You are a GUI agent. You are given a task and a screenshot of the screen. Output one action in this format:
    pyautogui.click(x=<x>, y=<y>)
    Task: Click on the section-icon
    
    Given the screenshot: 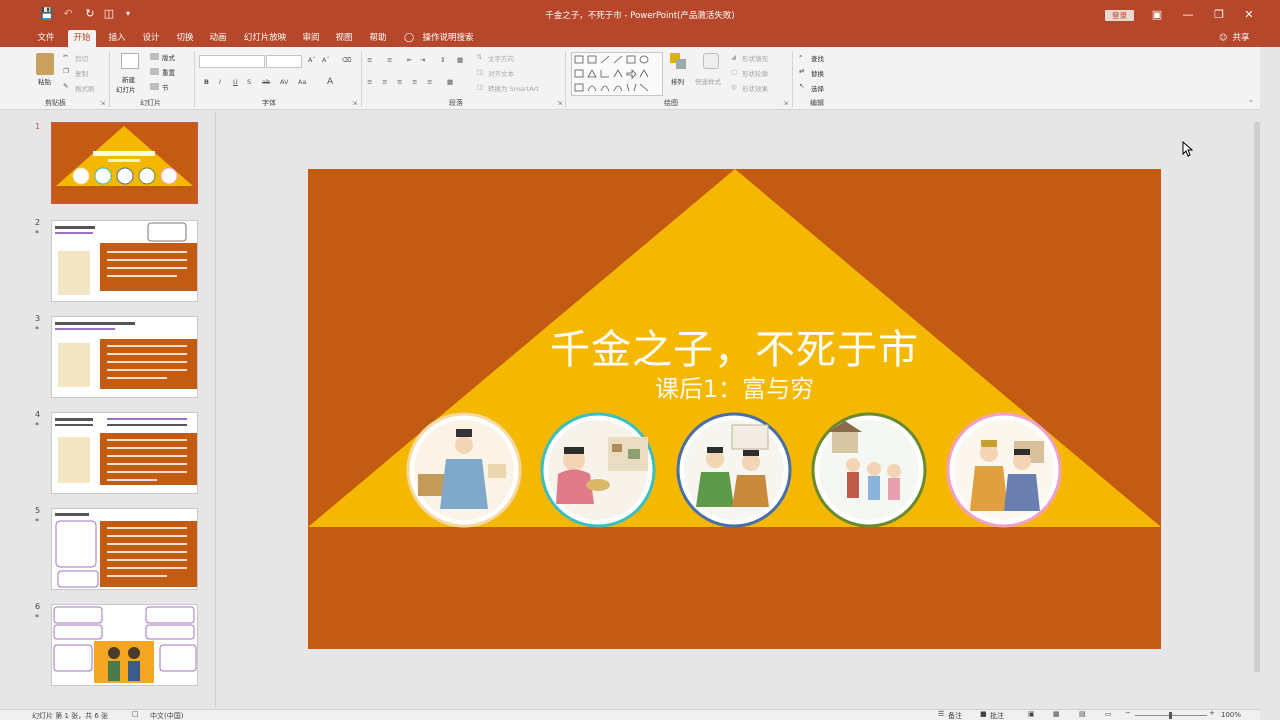 What is the action you would take?
    pyautogui.click(x=154, y=86)
    